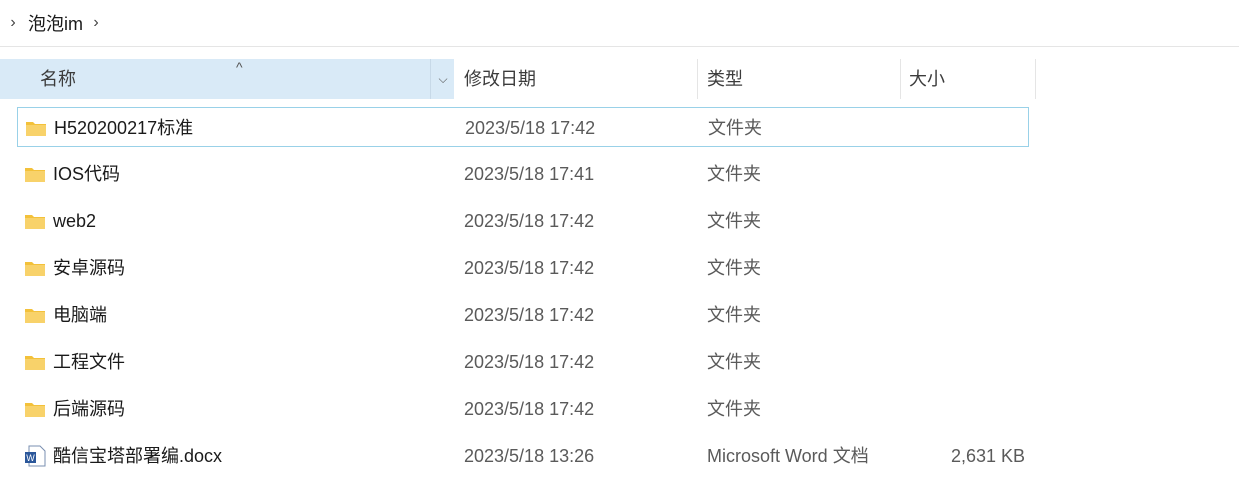 The width and height of the screenshot is (1239, 492). I want to click on column-header-type-label: 类型, so click(725, 79).